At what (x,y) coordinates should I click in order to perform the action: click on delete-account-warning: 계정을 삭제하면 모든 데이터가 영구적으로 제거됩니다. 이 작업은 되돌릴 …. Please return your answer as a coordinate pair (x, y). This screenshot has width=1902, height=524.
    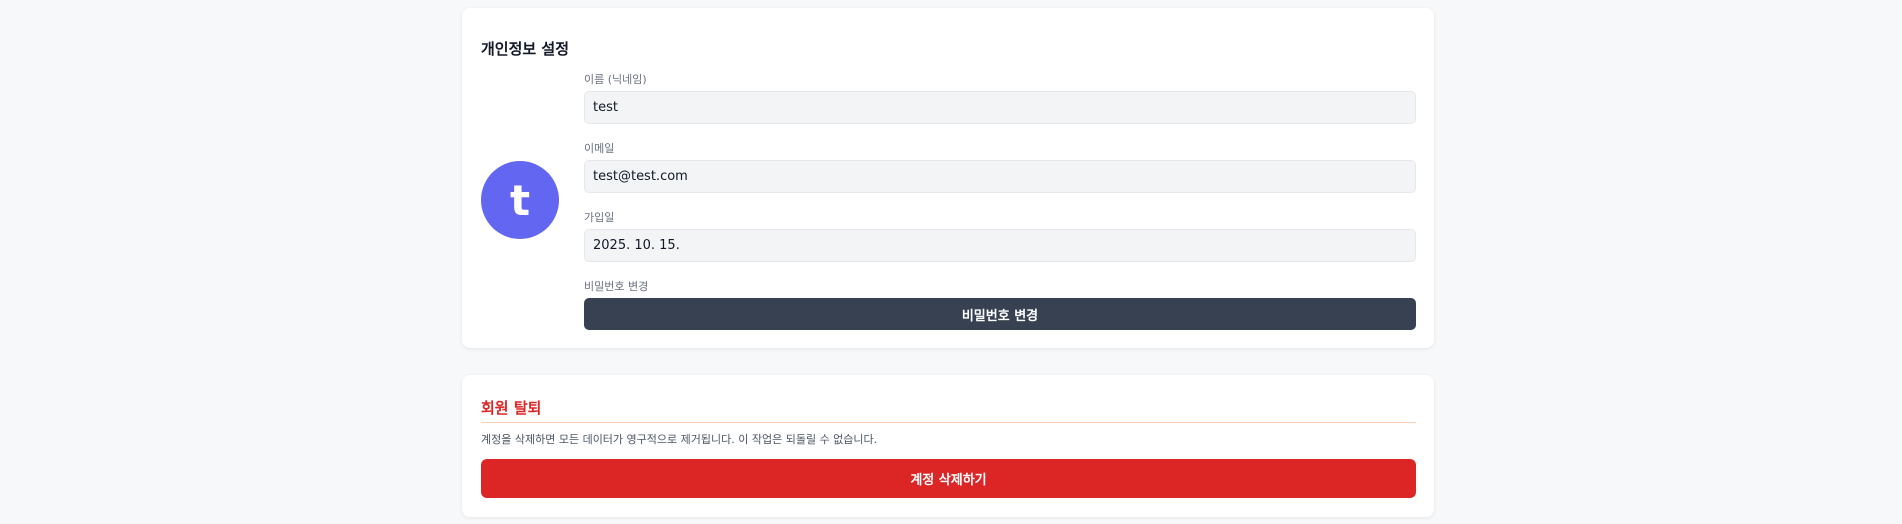
    Looking at the image, I should click on (679, 439).